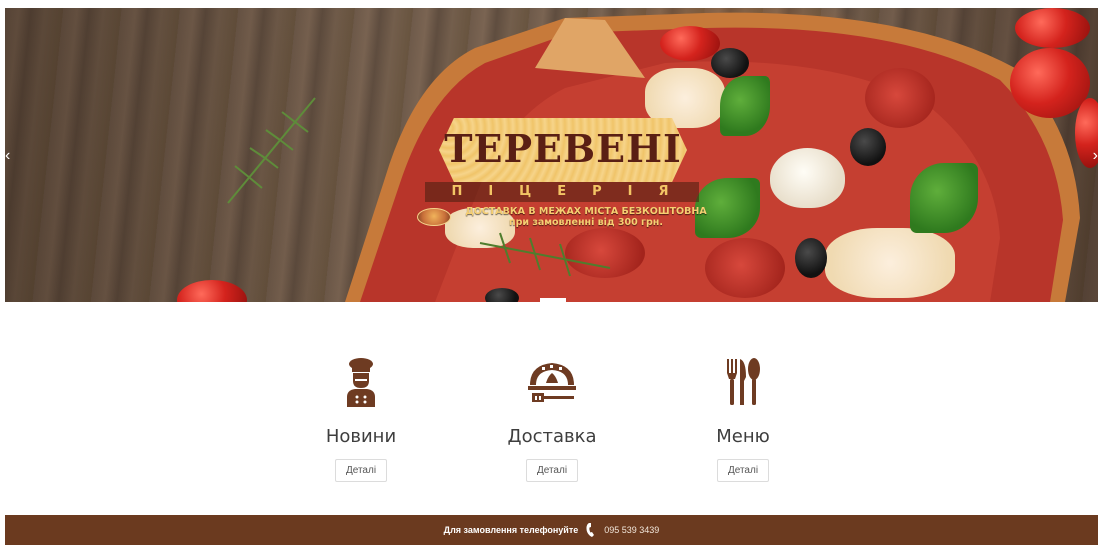 The width and height of the screenshot is (1103, 545). I want to click on footer-bar: Для замовлення телефонуйте 095 539 3439, so click(551, 530).